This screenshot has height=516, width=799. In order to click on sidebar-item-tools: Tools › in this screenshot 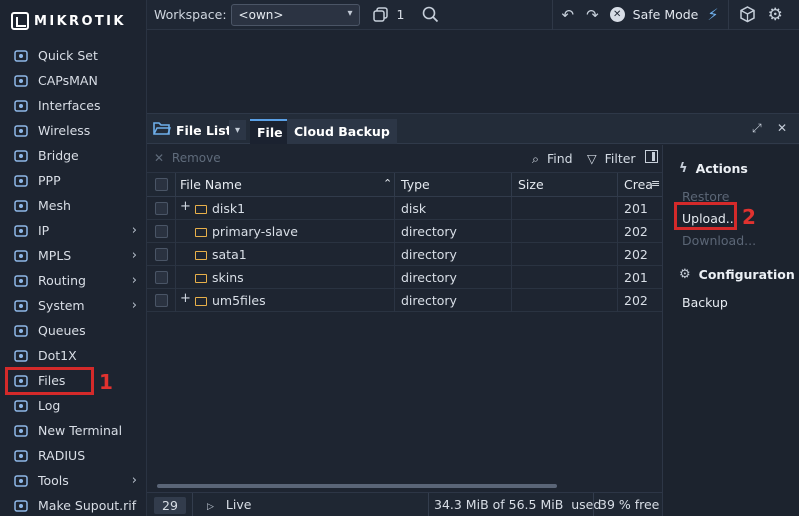, I will do `click(73, 480)`.